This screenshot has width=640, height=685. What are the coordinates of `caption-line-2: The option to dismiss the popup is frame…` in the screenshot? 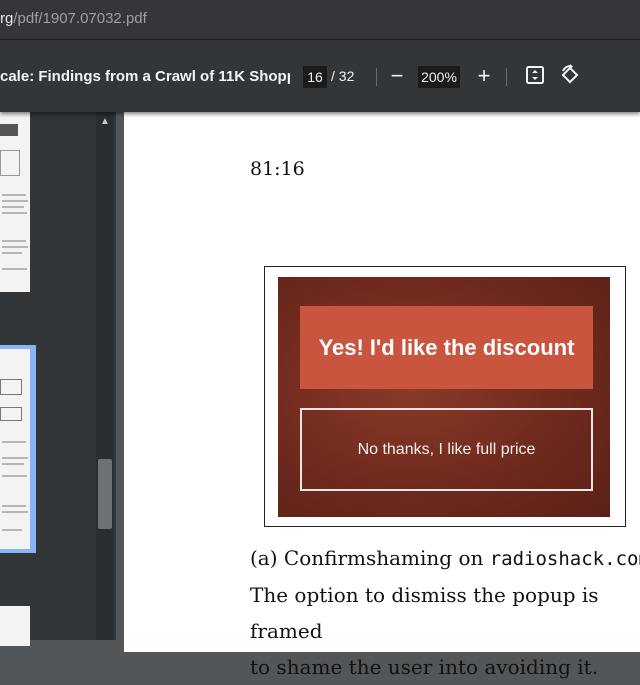 It's located at (424, 613).